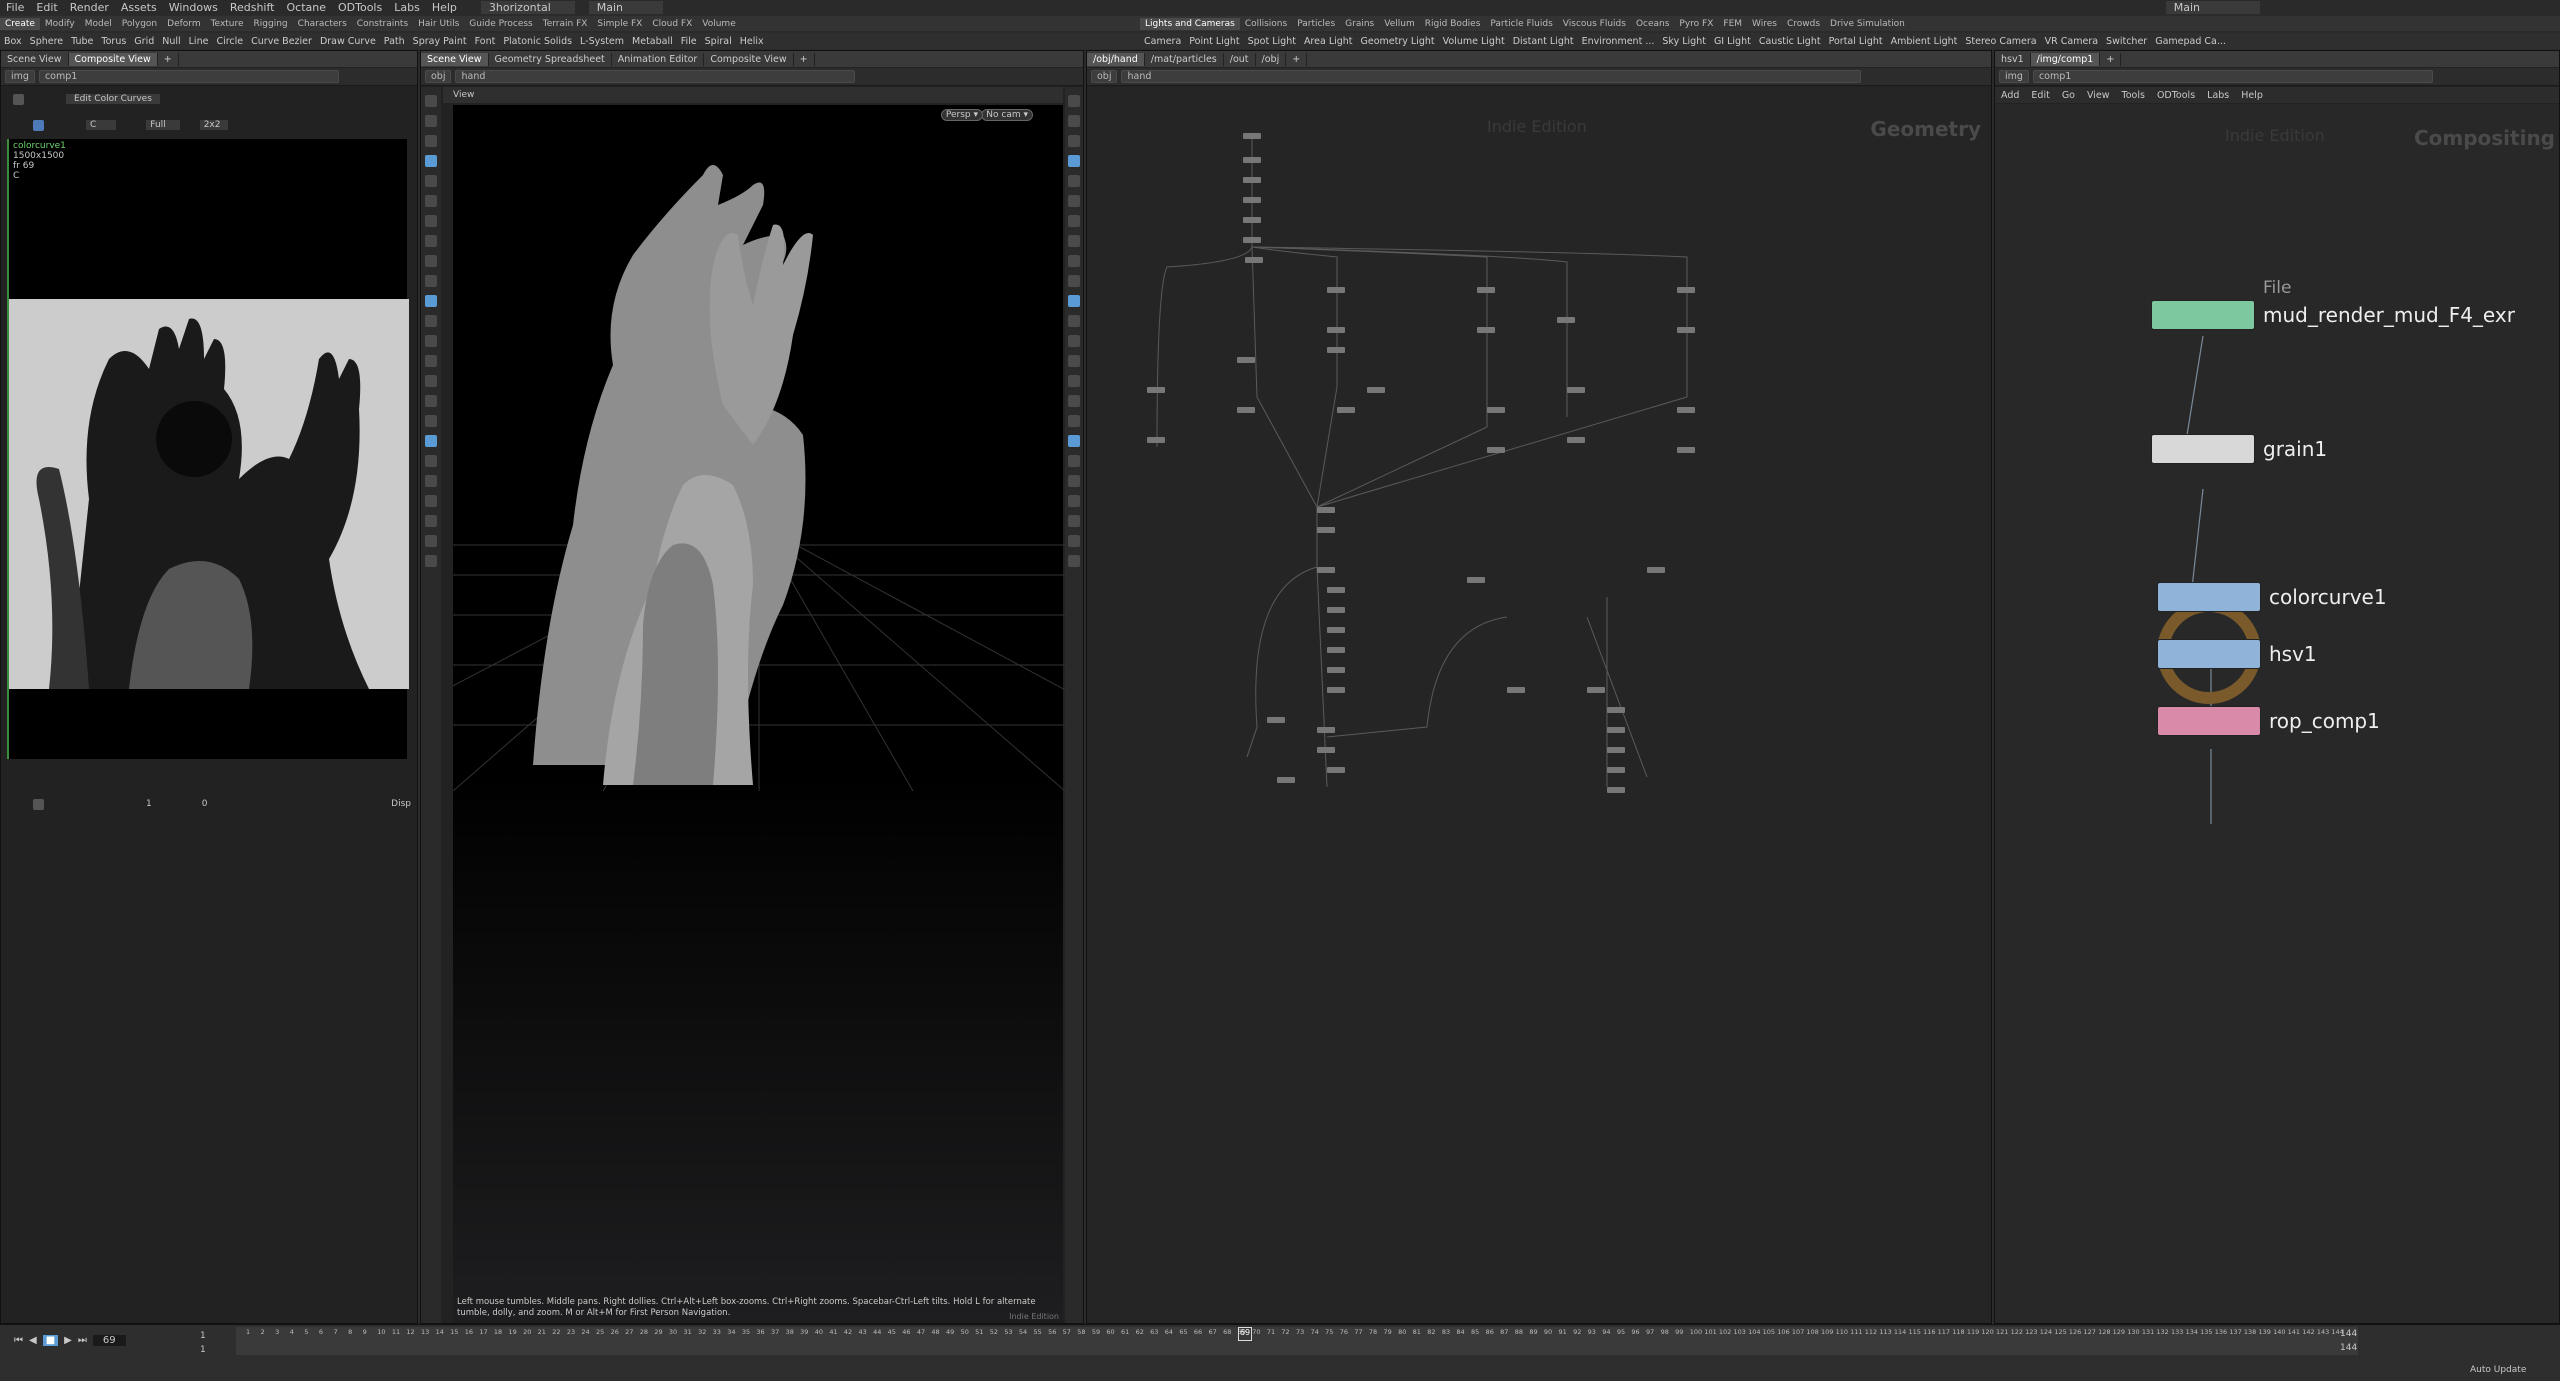  I want to click on shelf-tool-line: Line, so click(199, 41).